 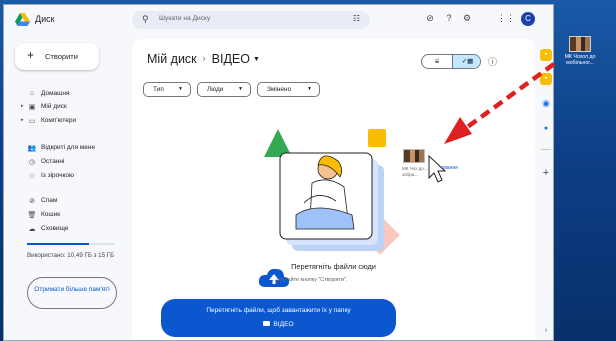 What do you see at coordinates (57, 175) in the screenshot?
I see `sidebar-item-label: Із зірочкою` at bounding box center [57, 175].